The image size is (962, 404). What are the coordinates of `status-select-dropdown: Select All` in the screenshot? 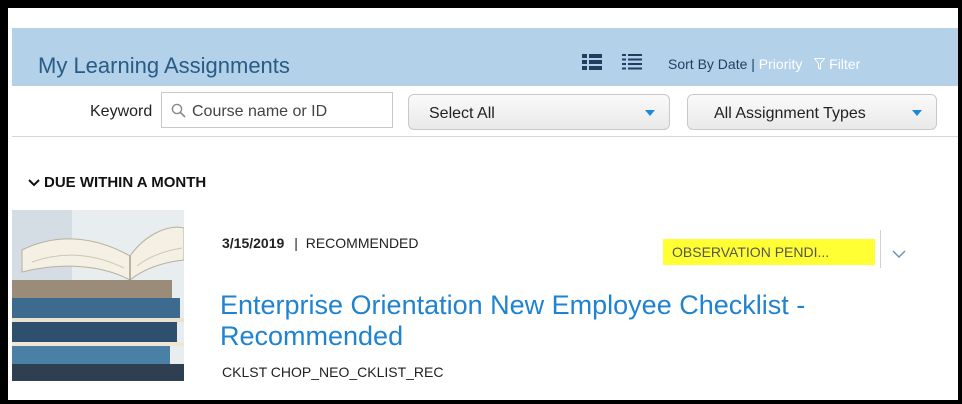 It's located at (539, 112).